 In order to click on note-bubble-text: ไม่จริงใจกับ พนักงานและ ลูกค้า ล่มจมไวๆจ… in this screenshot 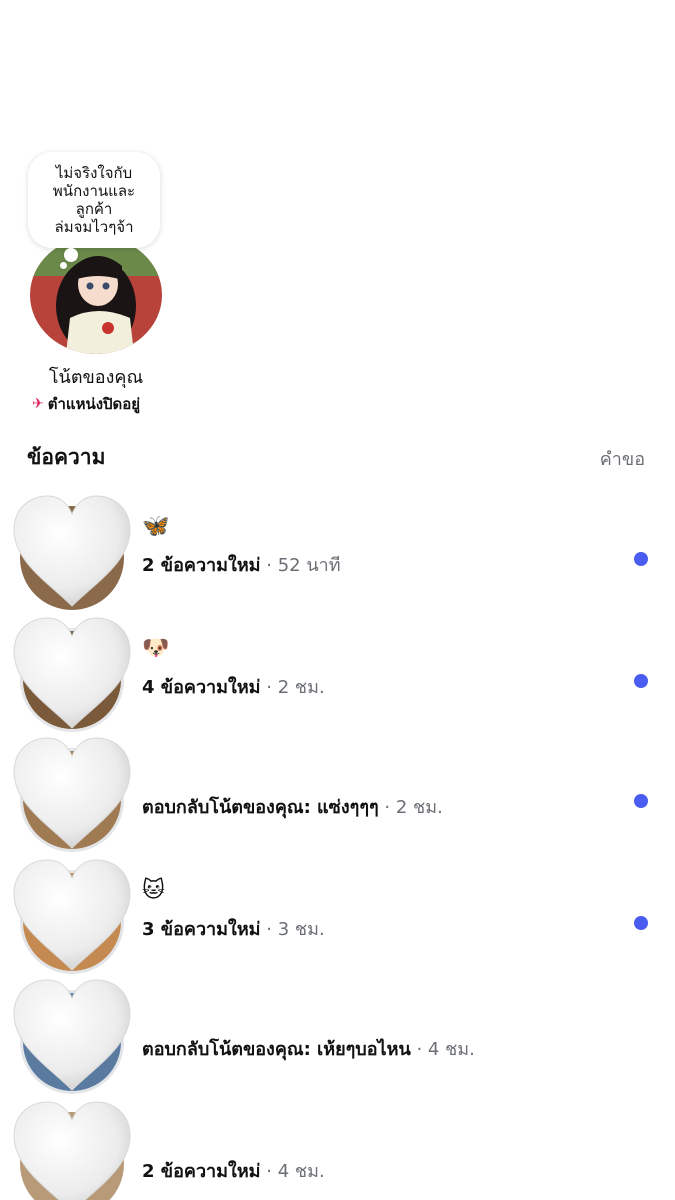, I will do `click(94, 200)`.